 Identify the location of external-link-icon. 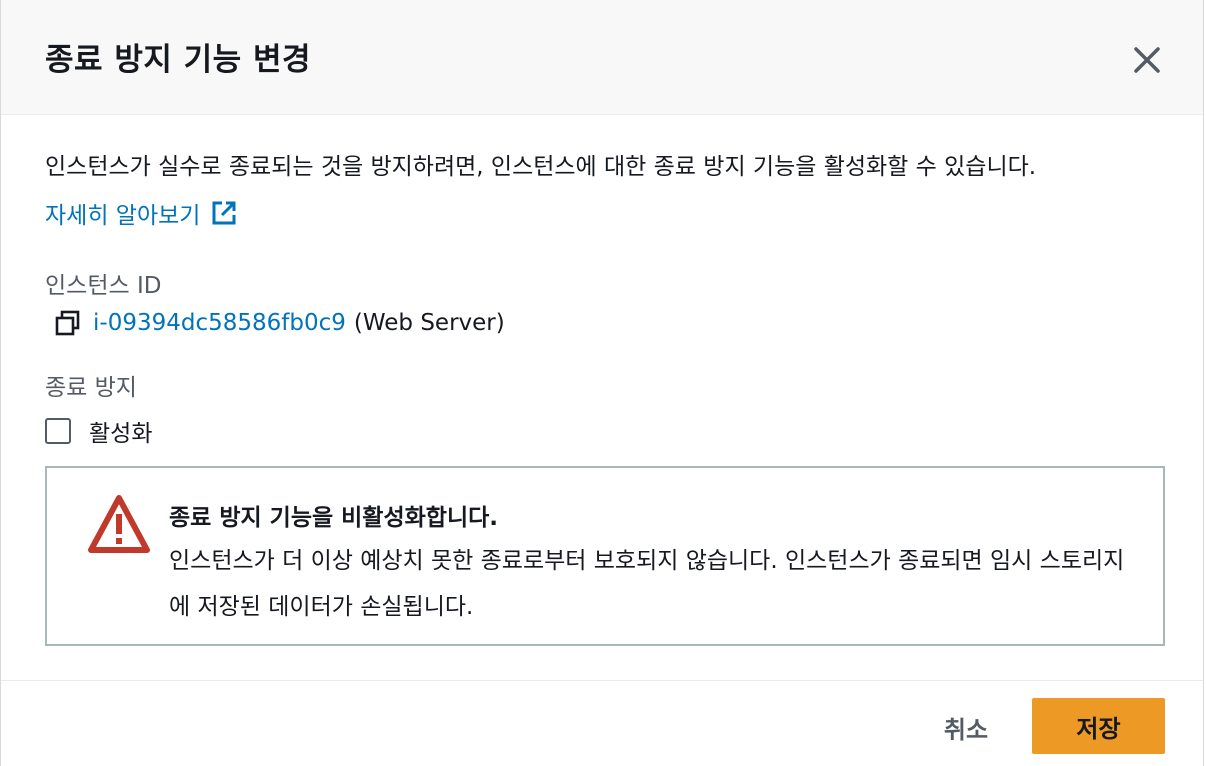
(224, 213).